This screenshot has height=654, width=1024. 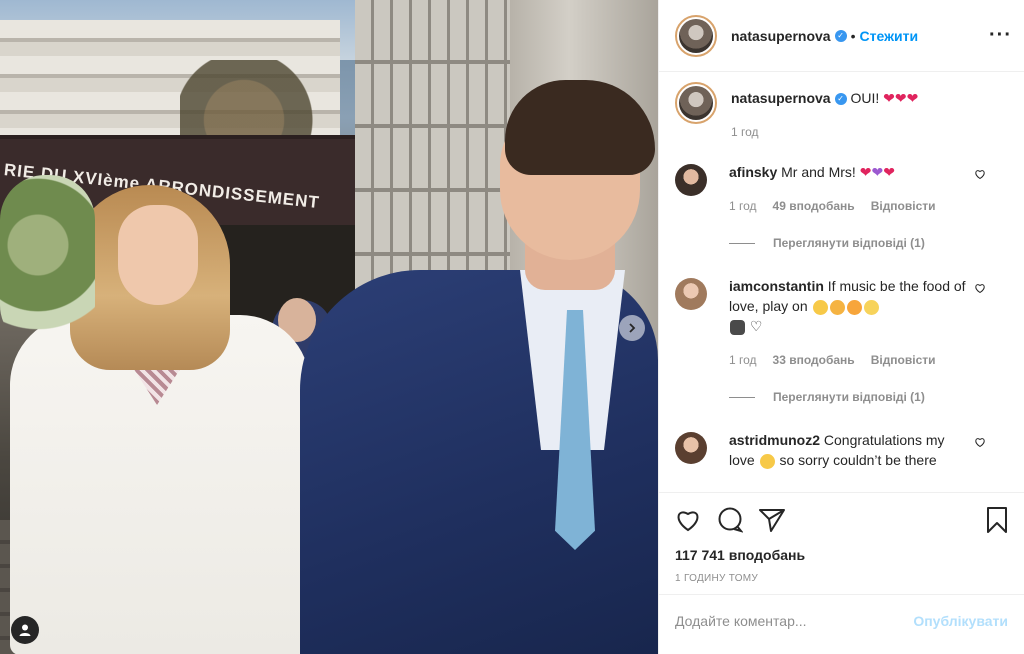 What do you see at coordinates (841, 520) in the screenshot?
I see `action-icons` at bounding box center [841, 520].